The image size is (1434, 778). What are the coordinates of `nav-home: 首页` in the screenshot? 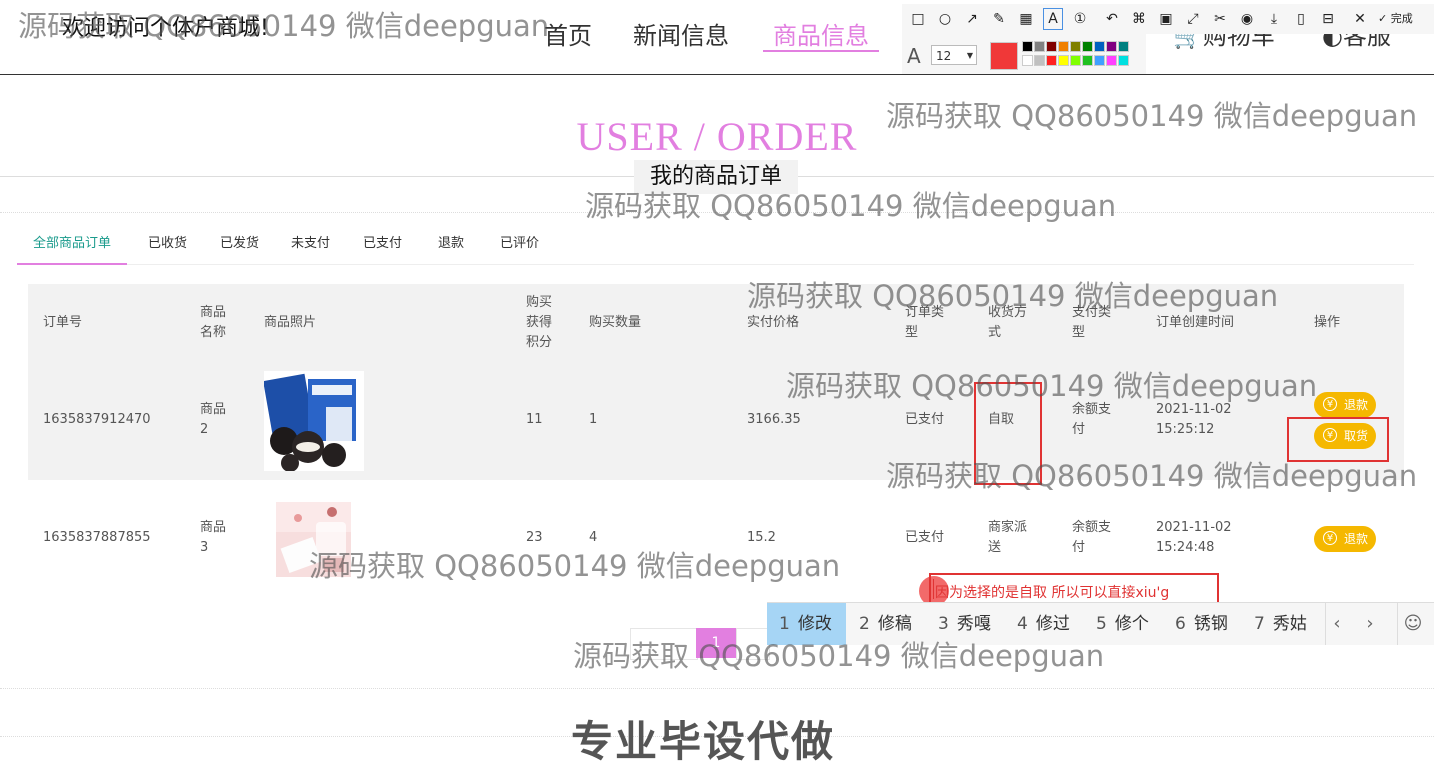 It's located at (568, 33).